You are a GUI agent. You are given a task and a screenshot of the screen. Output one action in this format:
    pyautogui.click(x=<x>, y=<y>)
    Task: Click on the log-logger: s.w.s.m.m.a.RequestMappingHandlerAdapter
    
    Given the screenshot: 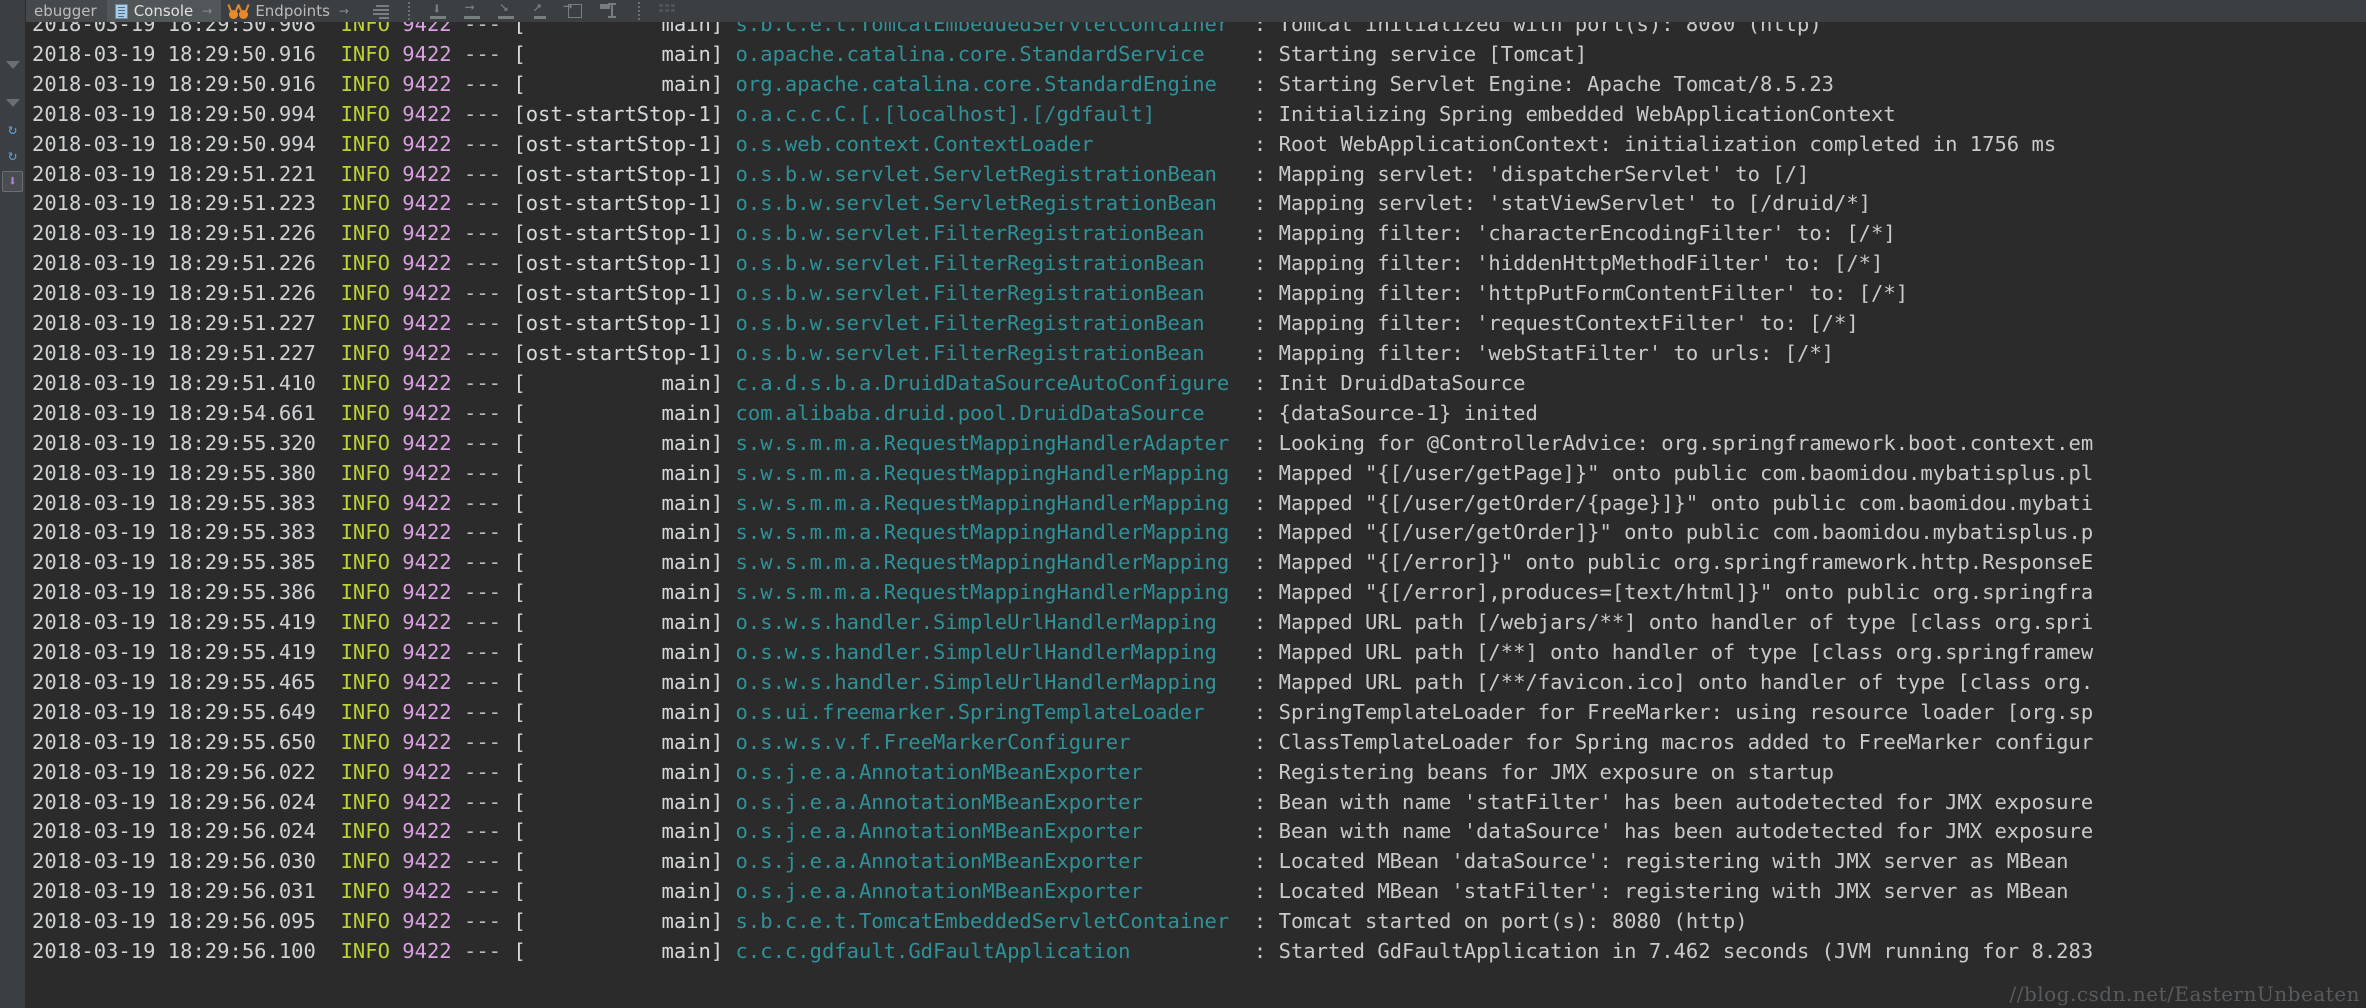 What is the action you would take?
    pyautogui.click(x=994, y=442)
    